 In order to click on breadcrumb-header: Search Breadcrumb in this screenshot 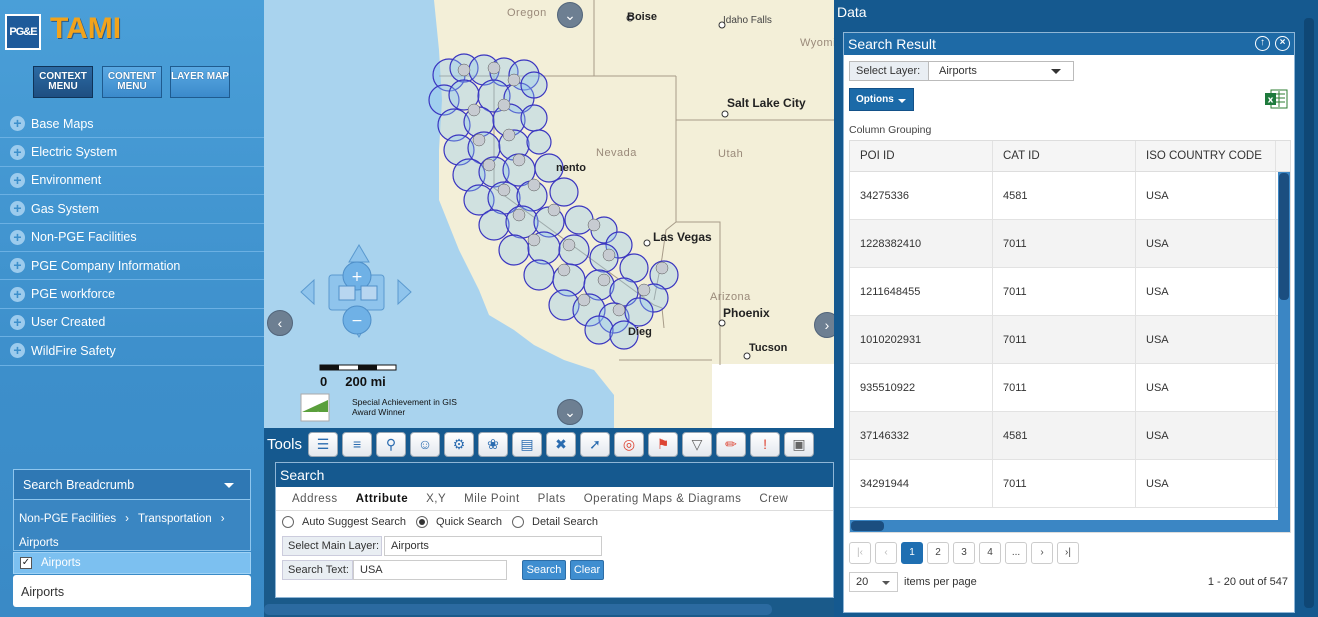, I will do `click(132, 485)`.